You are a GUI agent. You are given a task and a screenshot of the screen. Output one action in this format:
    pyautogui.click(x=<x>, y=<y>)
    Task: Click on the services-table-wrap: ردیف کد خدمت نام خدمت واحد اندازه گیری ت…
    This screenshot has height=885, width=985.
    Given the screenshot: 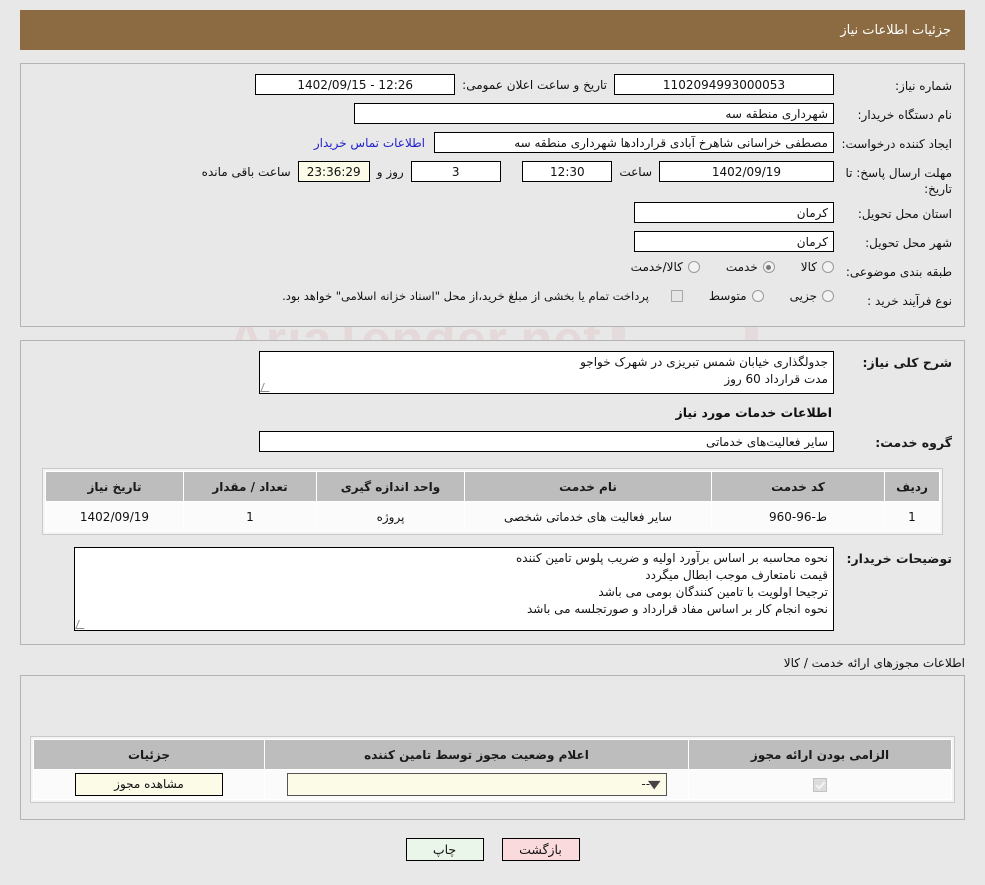 What is the action you would take?
    pyautogui.click(x=492, y=502)
    